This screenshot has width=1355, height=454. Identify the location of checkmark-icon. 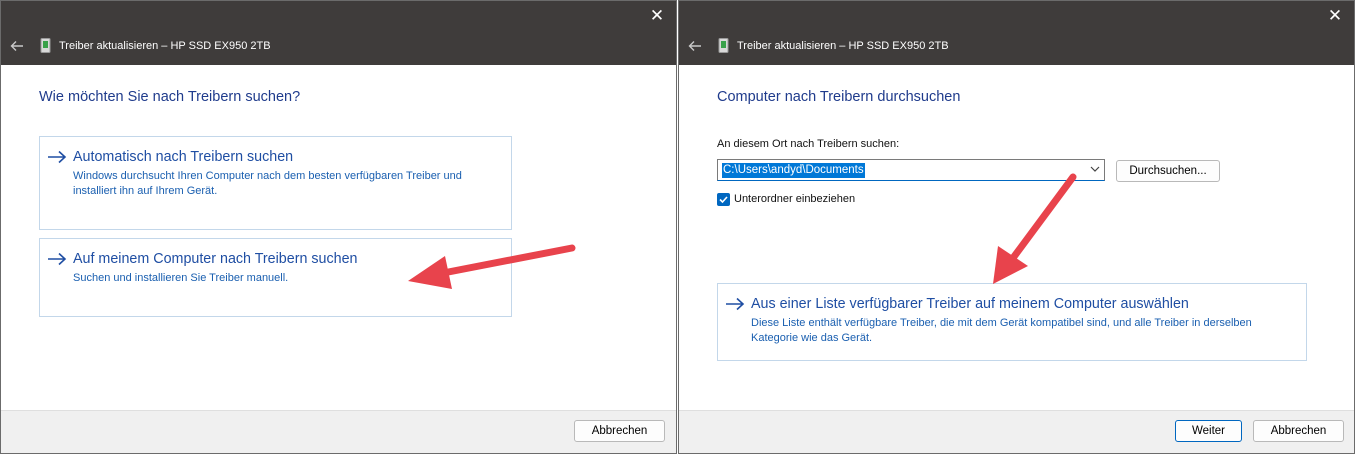
(723, 200).